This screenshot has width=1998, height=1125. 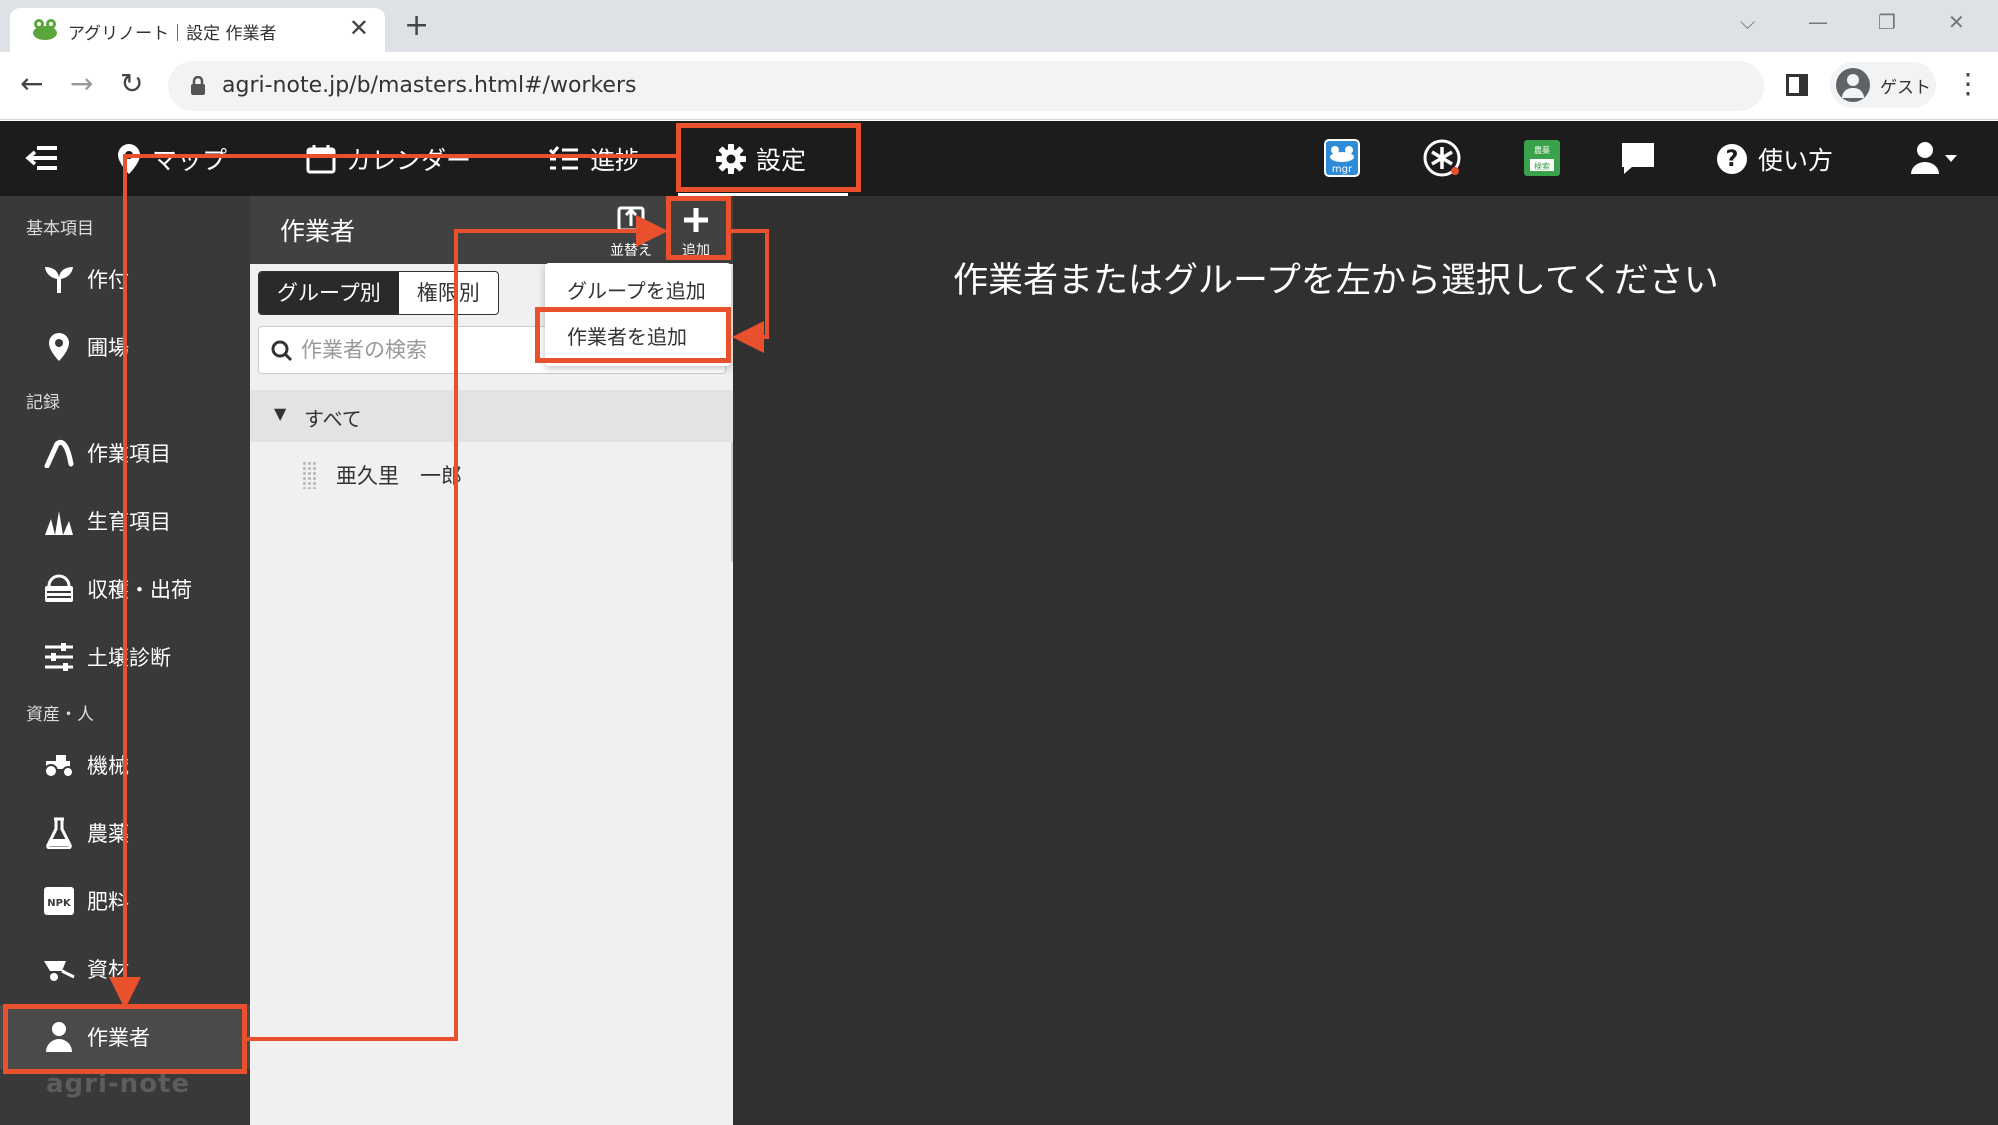 I want to click on window-minimize-icon: —, so click(x=1818, y=22).